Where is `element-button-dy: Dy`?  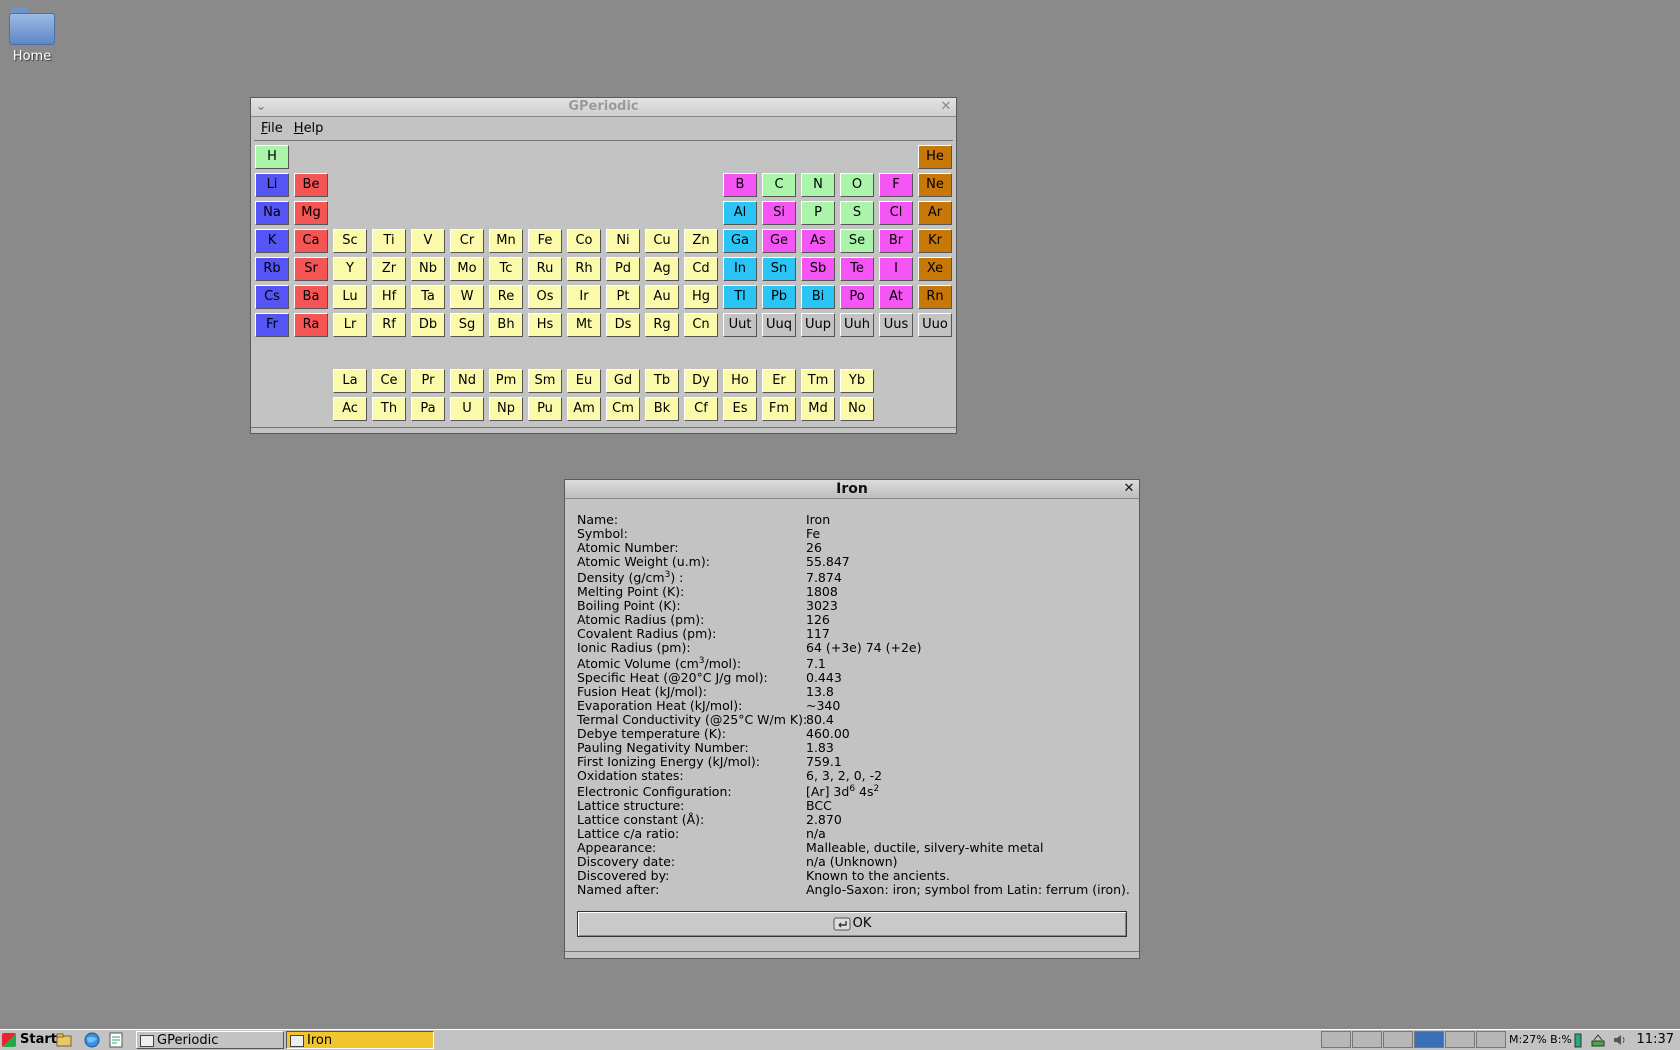
element-button-dy: Dy is located at coordinates (701, 381).